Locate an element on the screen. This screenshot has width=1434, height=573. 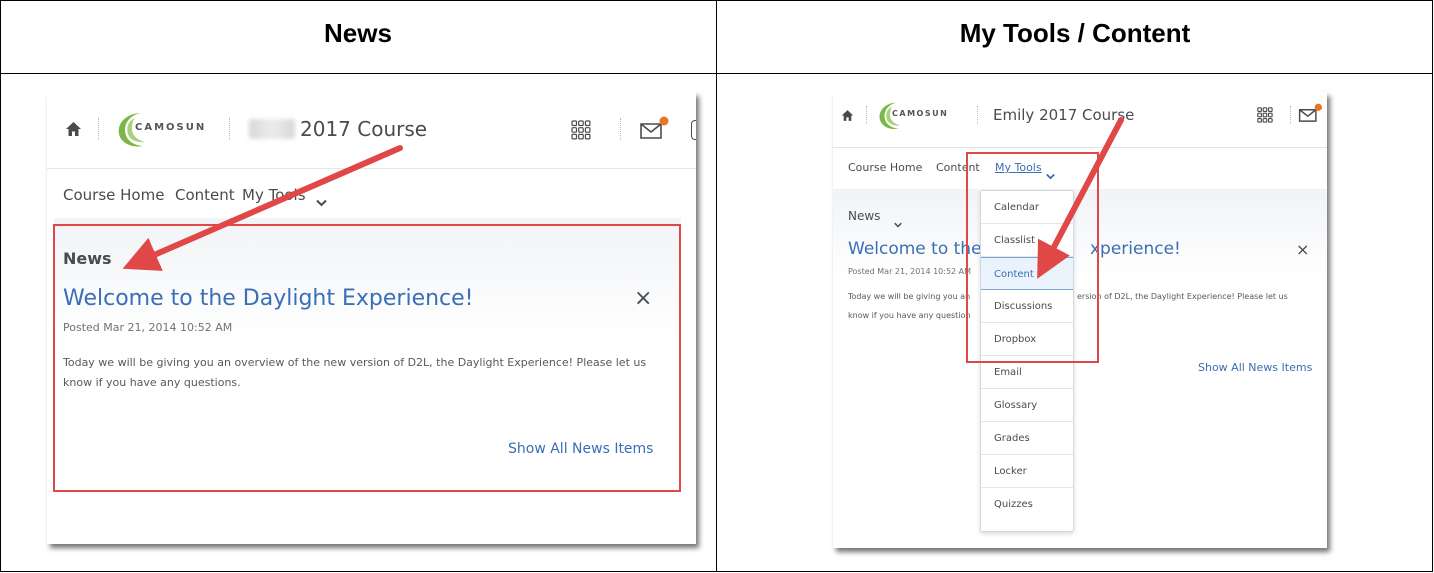
show-all-news-link: Show All News Items is located at coordinates (1255, 367).